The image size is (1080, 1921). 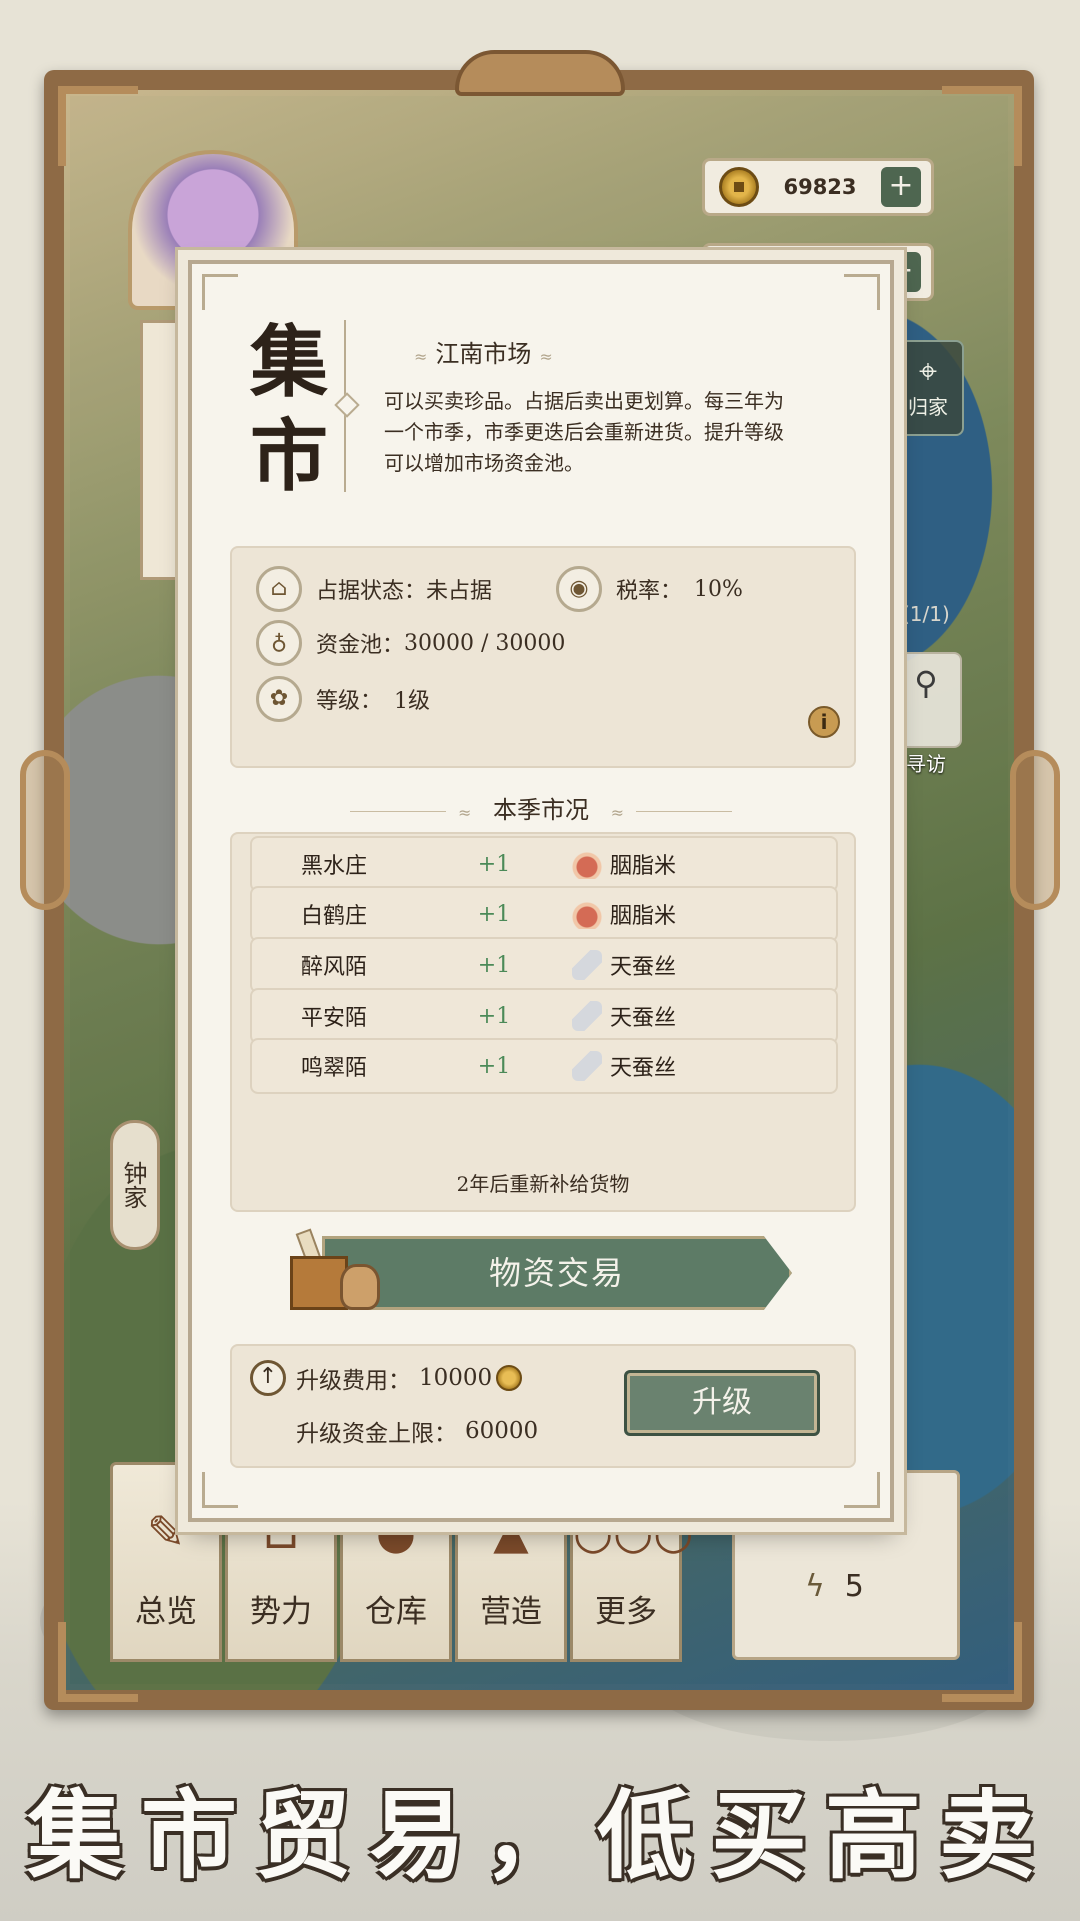 I want to click on upgrade-cost: ↑ 升级费用： 10000, so click(x=386, y=1378).